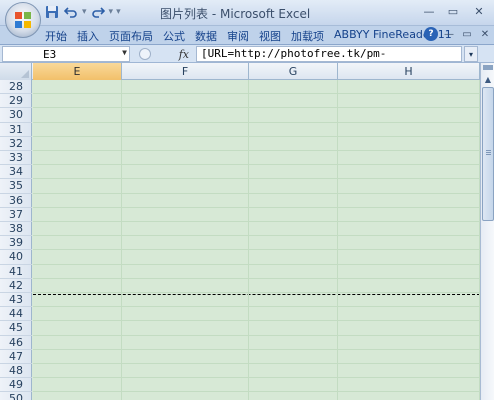 The image size is (494, 400). I want to click on ribbon-tab: 视图, so click(270, 36).